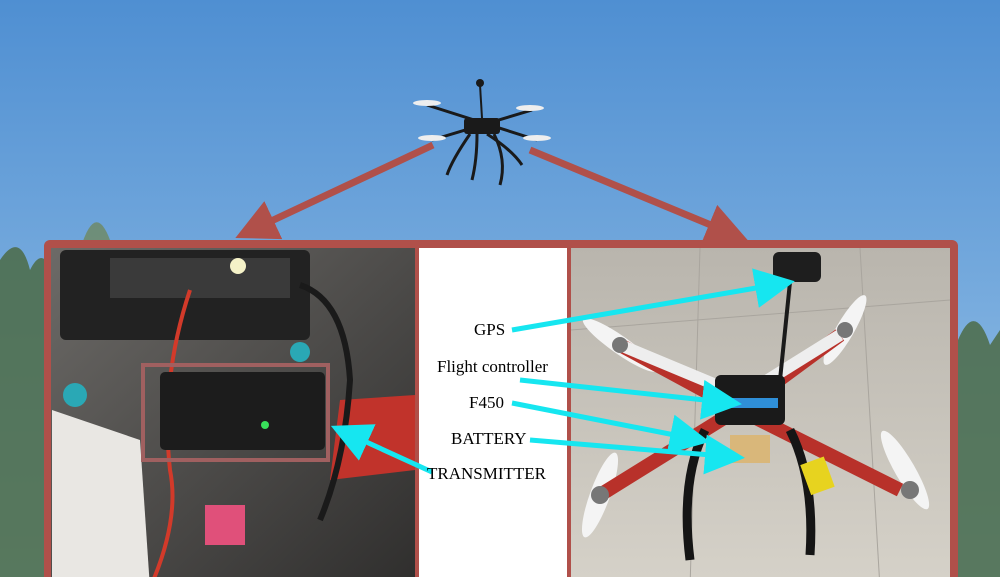 Image resolution: width=1000 pixels, height=577 pixels. What do you see at coordinates (486, 473) in the screenshot?
I see `transmitter-label: TRANSMITTER` at bounding box center [486, 473].